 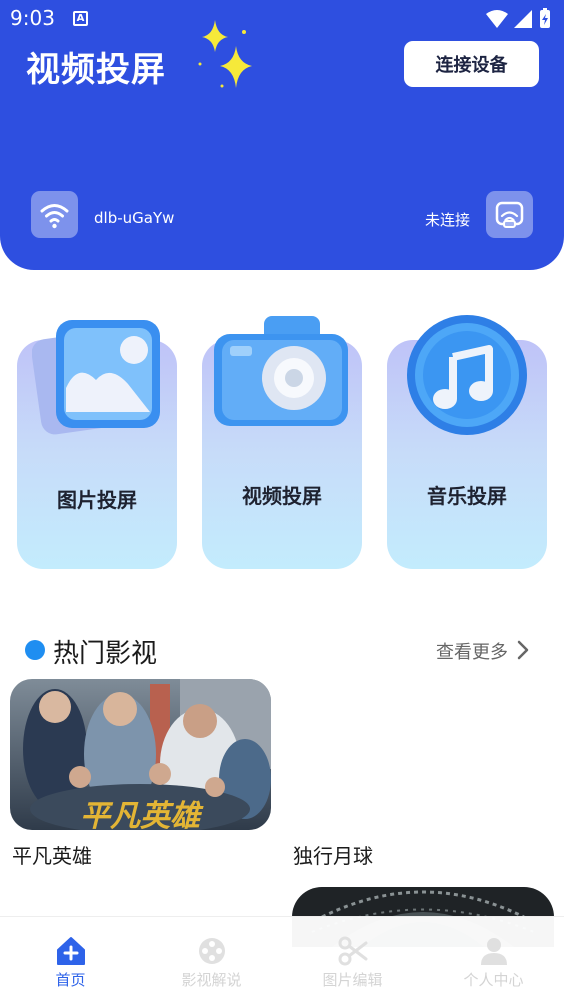 I want to click on status-bar: 9:03 A, so click(x=282, y=19).